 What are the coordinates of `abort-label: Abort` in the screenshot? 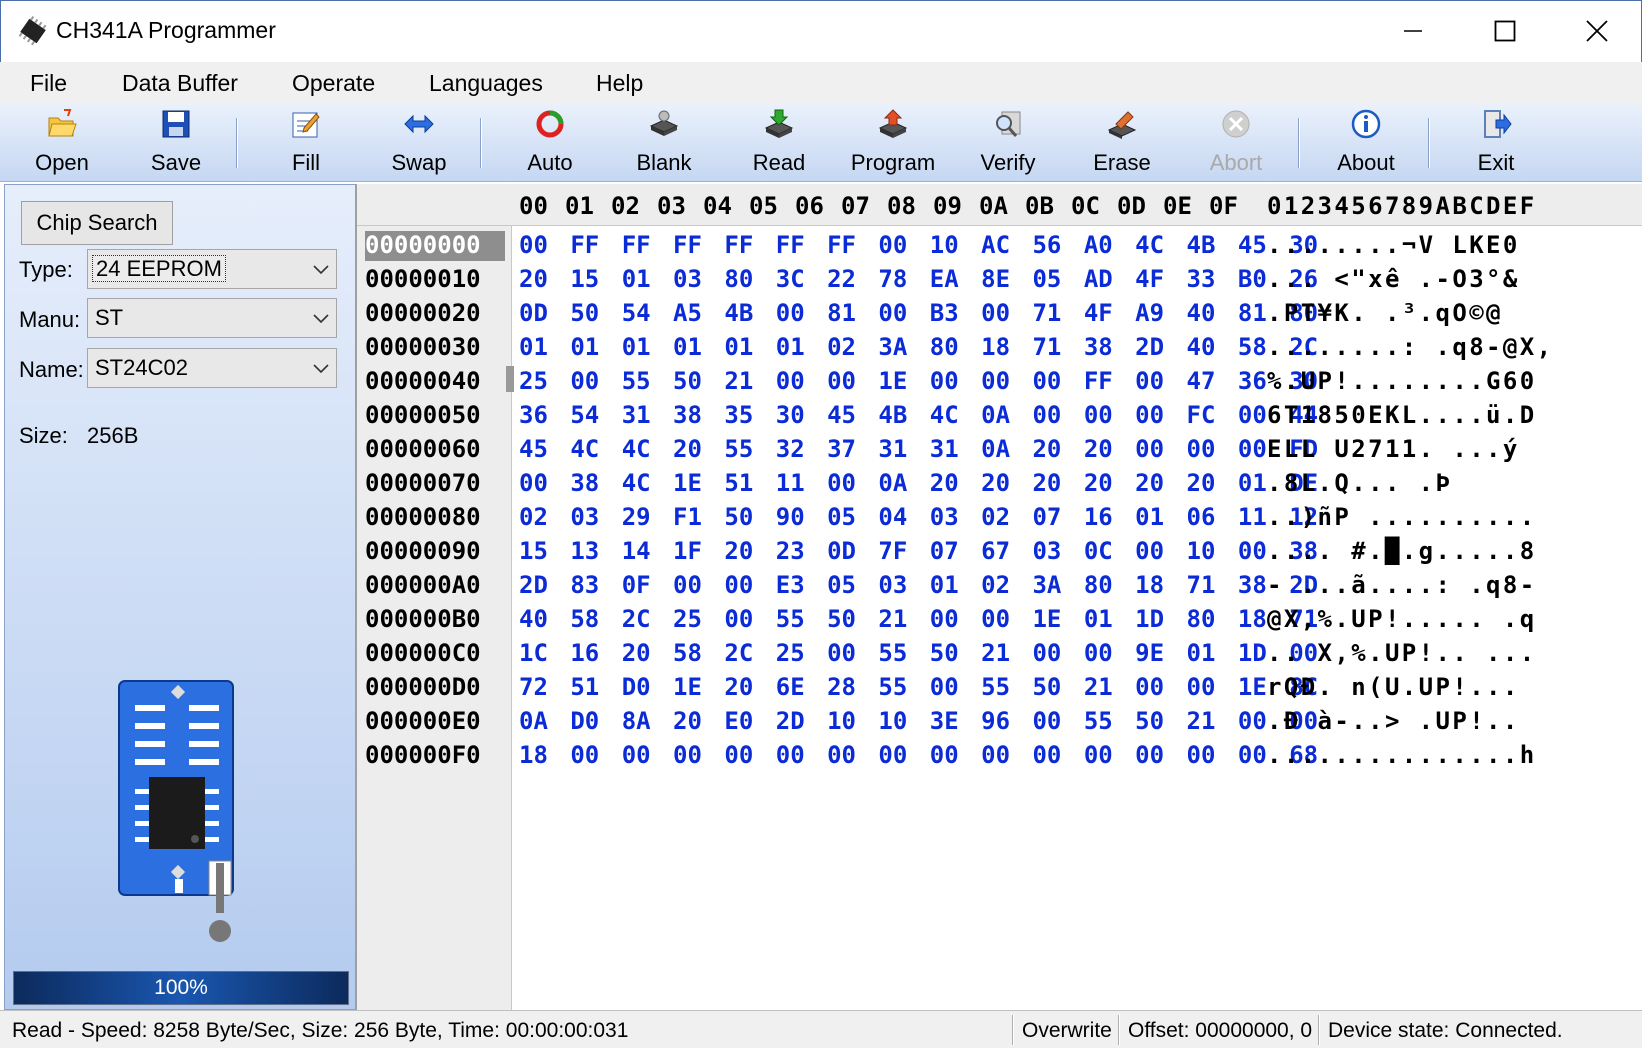 It's located at (1236, 162).